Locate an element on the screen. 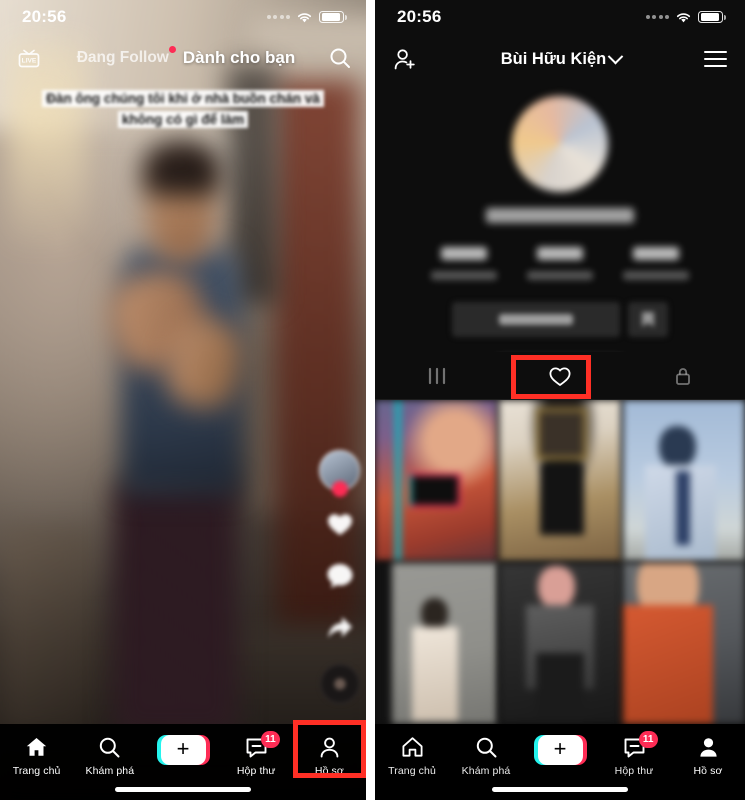 Image resolution: width=745 pixels, height=800 pixels. video-person-hair is located at coordinates (181, 168).